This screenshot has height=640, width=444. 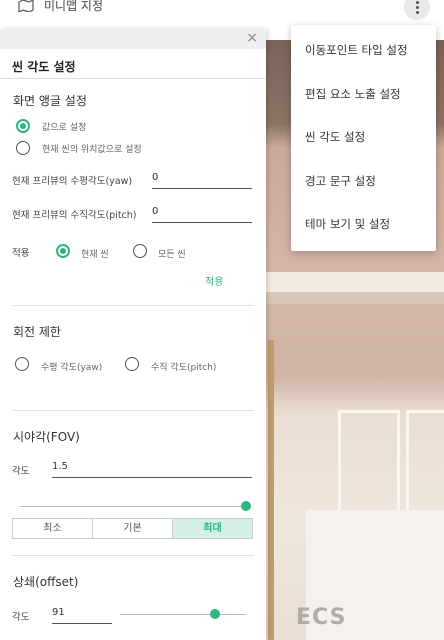 What do you see at coordinates (353, 94) in the screenshot?
I see `menu-item-edit-visibility: 편집 요소 노출 설정` at bounding box center [353, 94].